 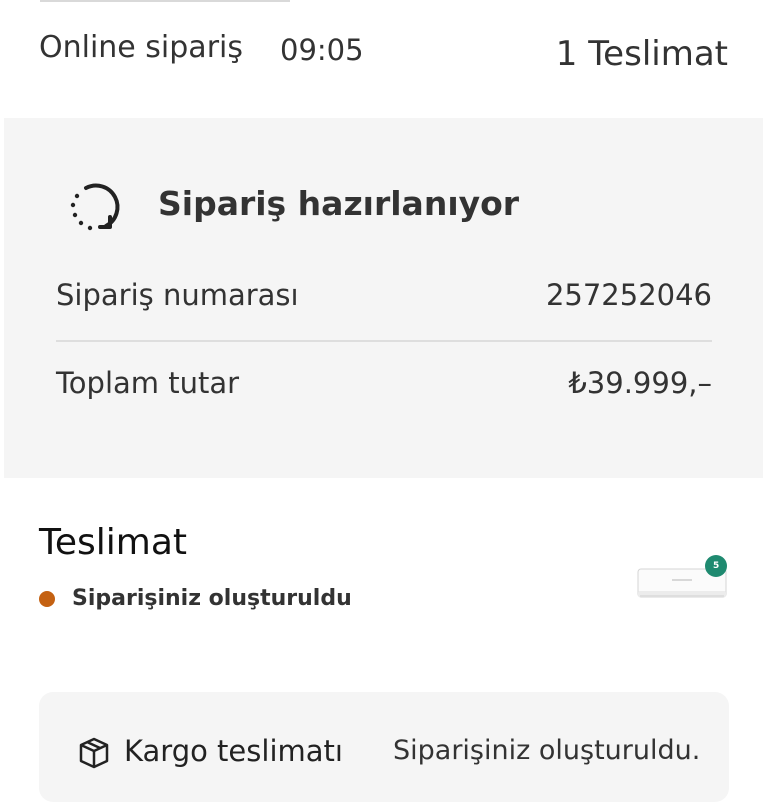 I want to click on shipping-card: Kargo teslimatı Siparişiniz oluşturuldu., so click(x=384, y=747).